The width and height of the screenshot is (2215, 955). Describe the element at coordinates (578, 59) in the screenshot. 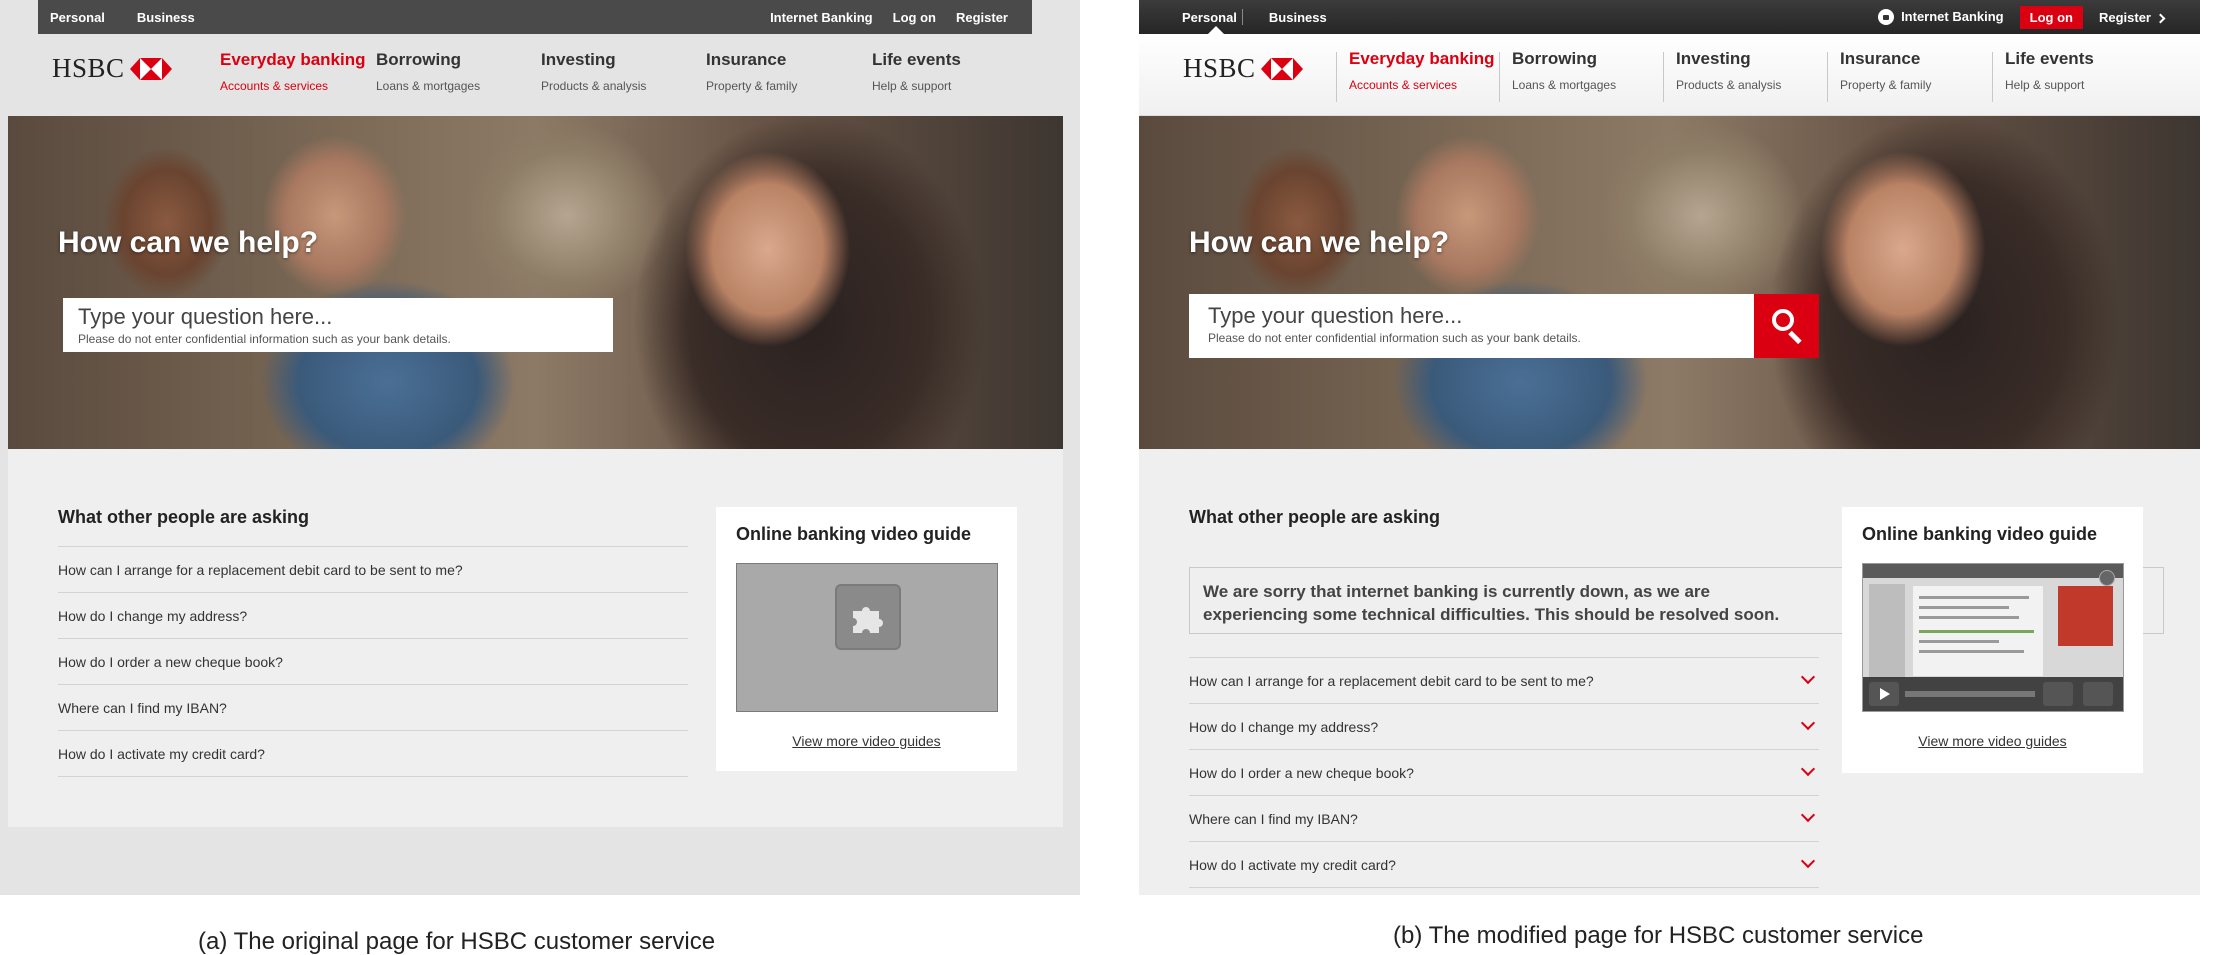

I see `nav-title: Investing` at that location.